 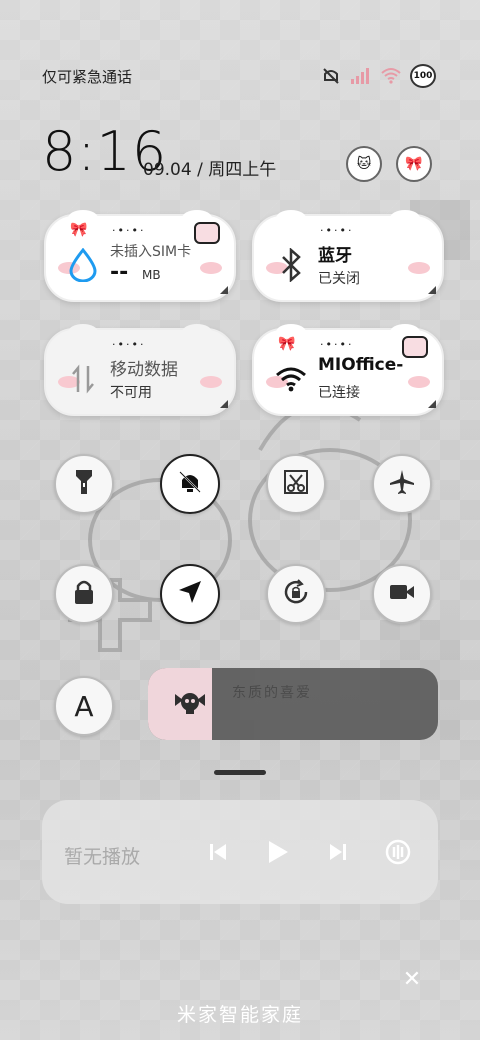 What do you see at coordinates (151, 275) in the screenshot?
I see `data-usage-unit: MB` at bounding box center [151, 275].